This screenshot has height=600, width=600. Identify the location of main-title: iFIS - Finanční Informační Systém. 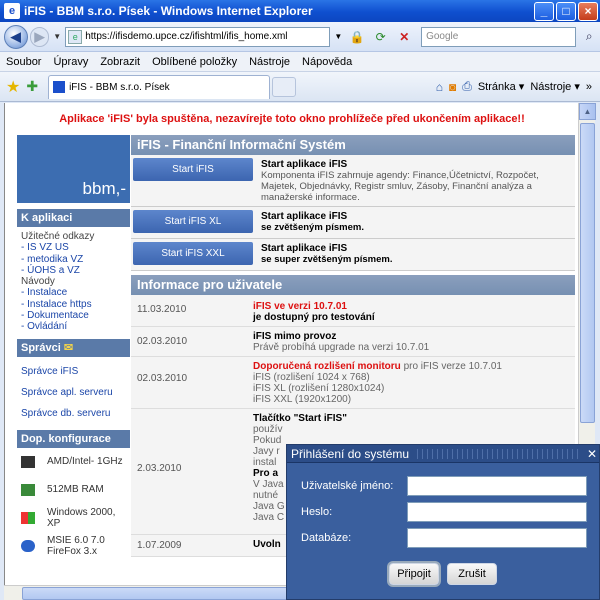
(353, 145).